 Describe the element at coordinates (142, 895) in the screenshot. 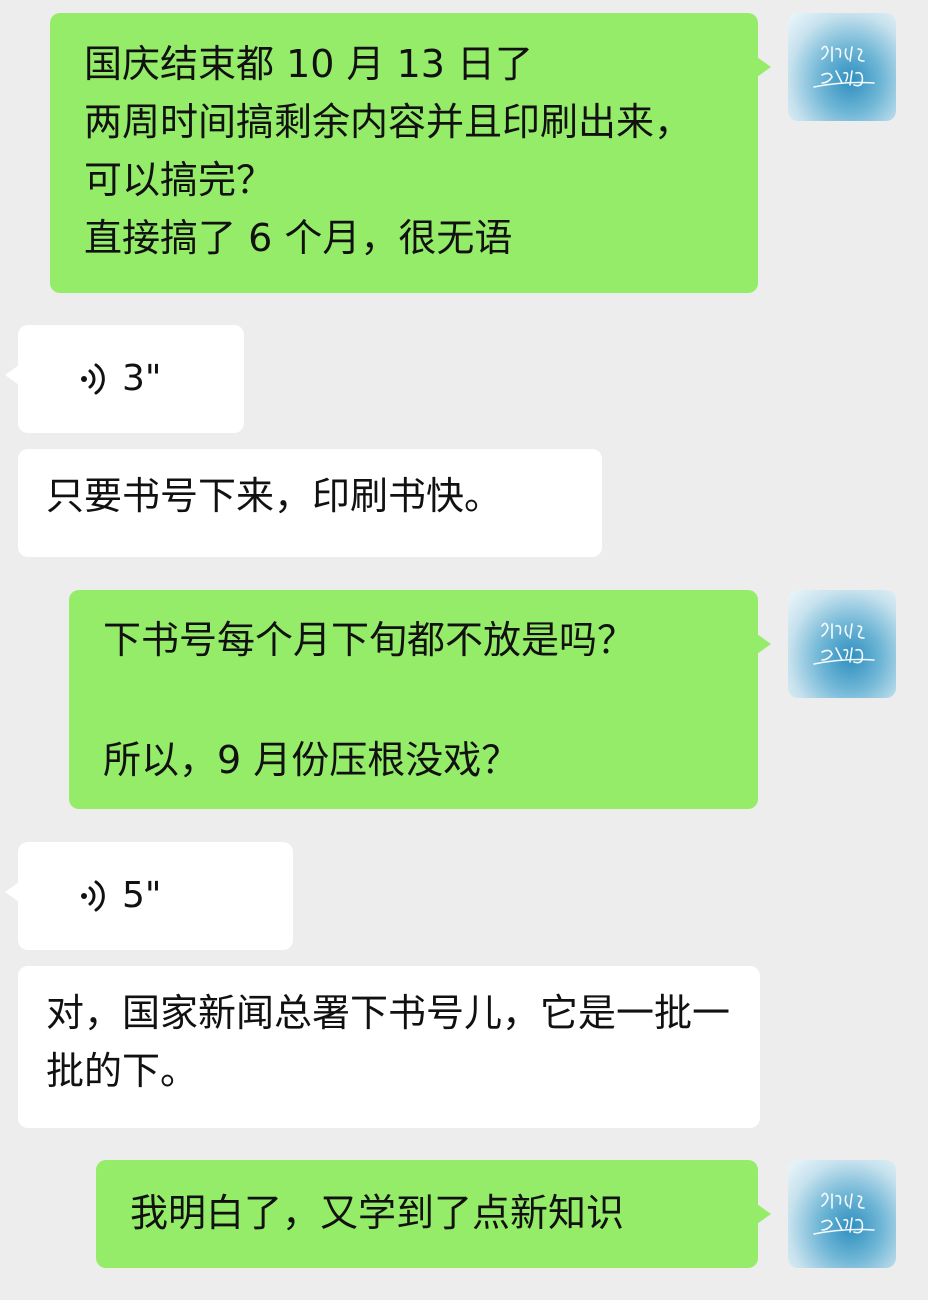

I see `voice-duration: 5"` at that location.